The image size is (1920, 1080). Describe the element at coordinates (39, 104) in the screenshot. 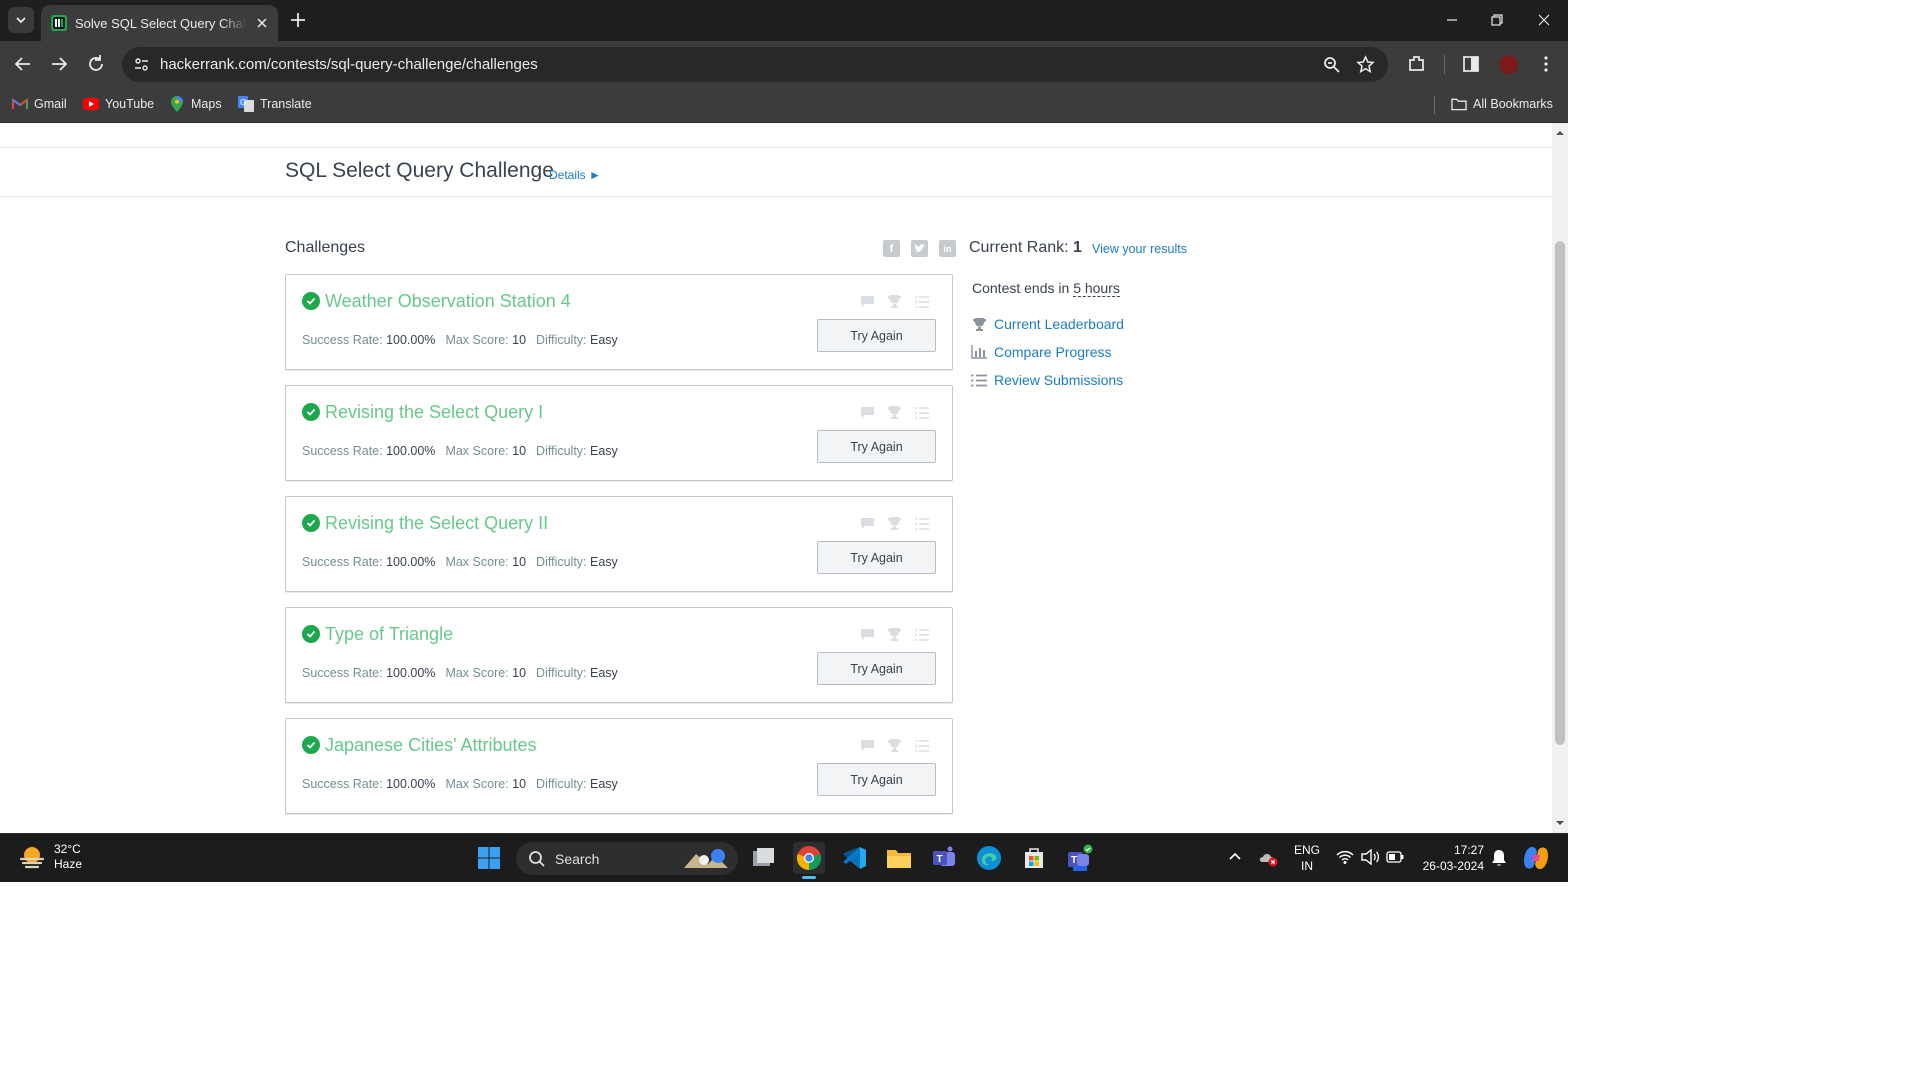

I see `bookmark-gmail: Gmail` at that location.